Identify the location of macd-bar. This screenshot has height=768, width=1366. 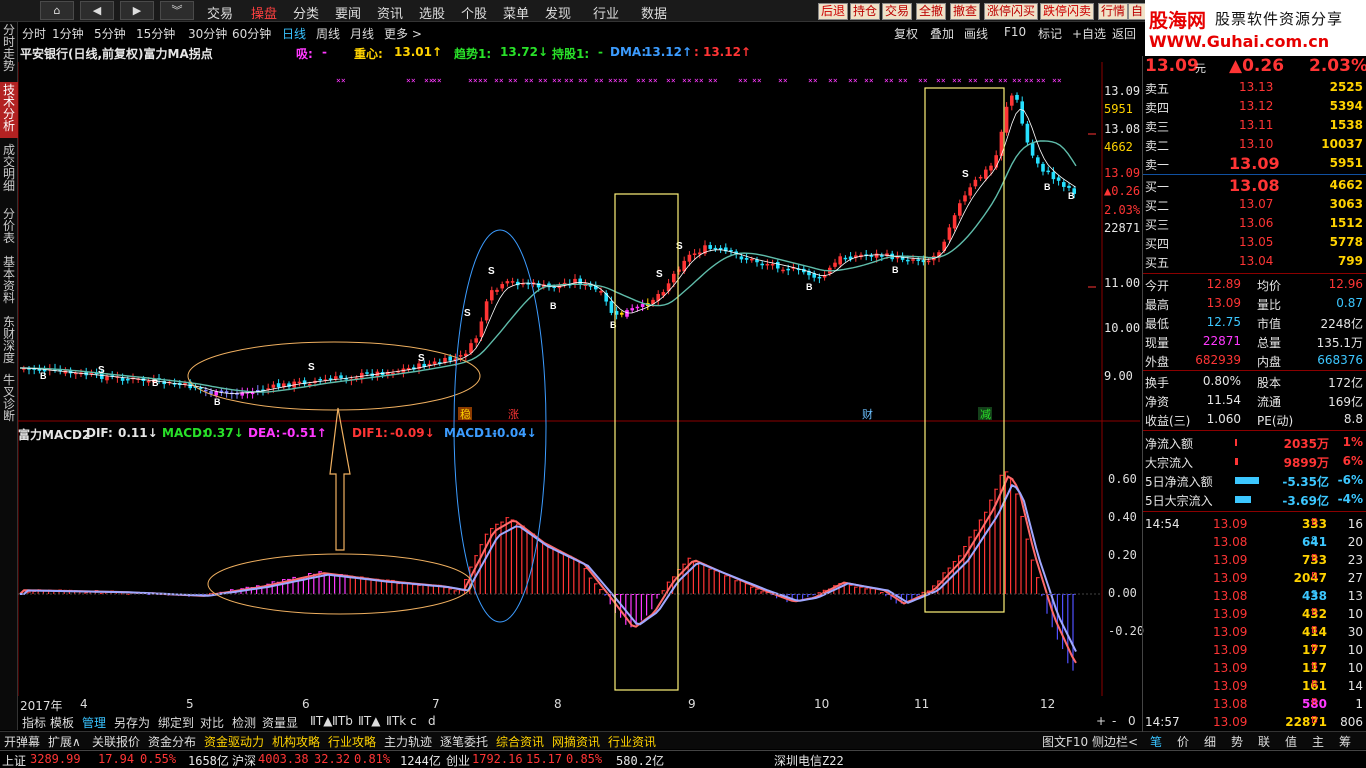
(907, 597).